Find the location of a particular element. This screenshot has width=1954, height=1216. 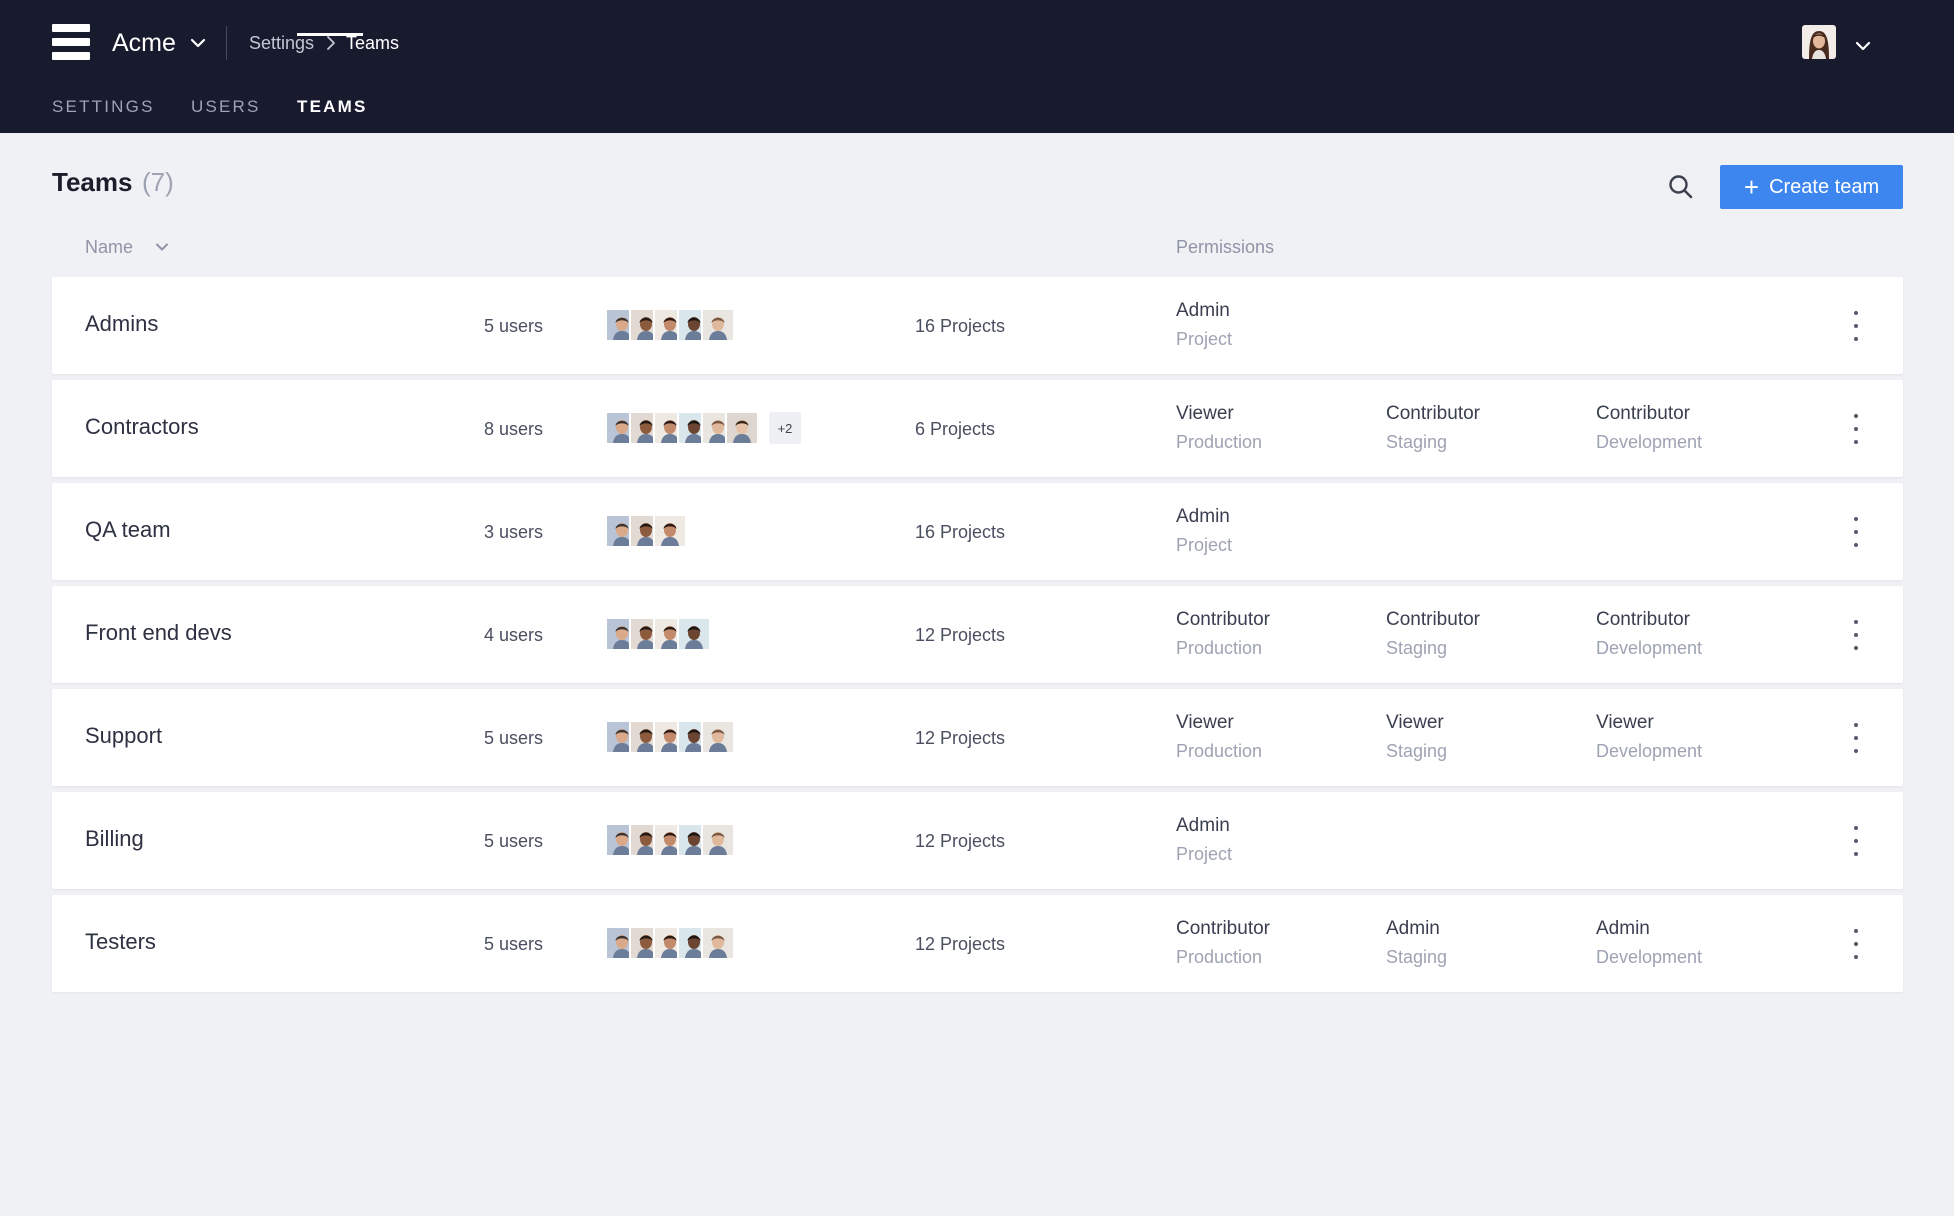

column-header-name: Name is located at coordinates (109, 247).